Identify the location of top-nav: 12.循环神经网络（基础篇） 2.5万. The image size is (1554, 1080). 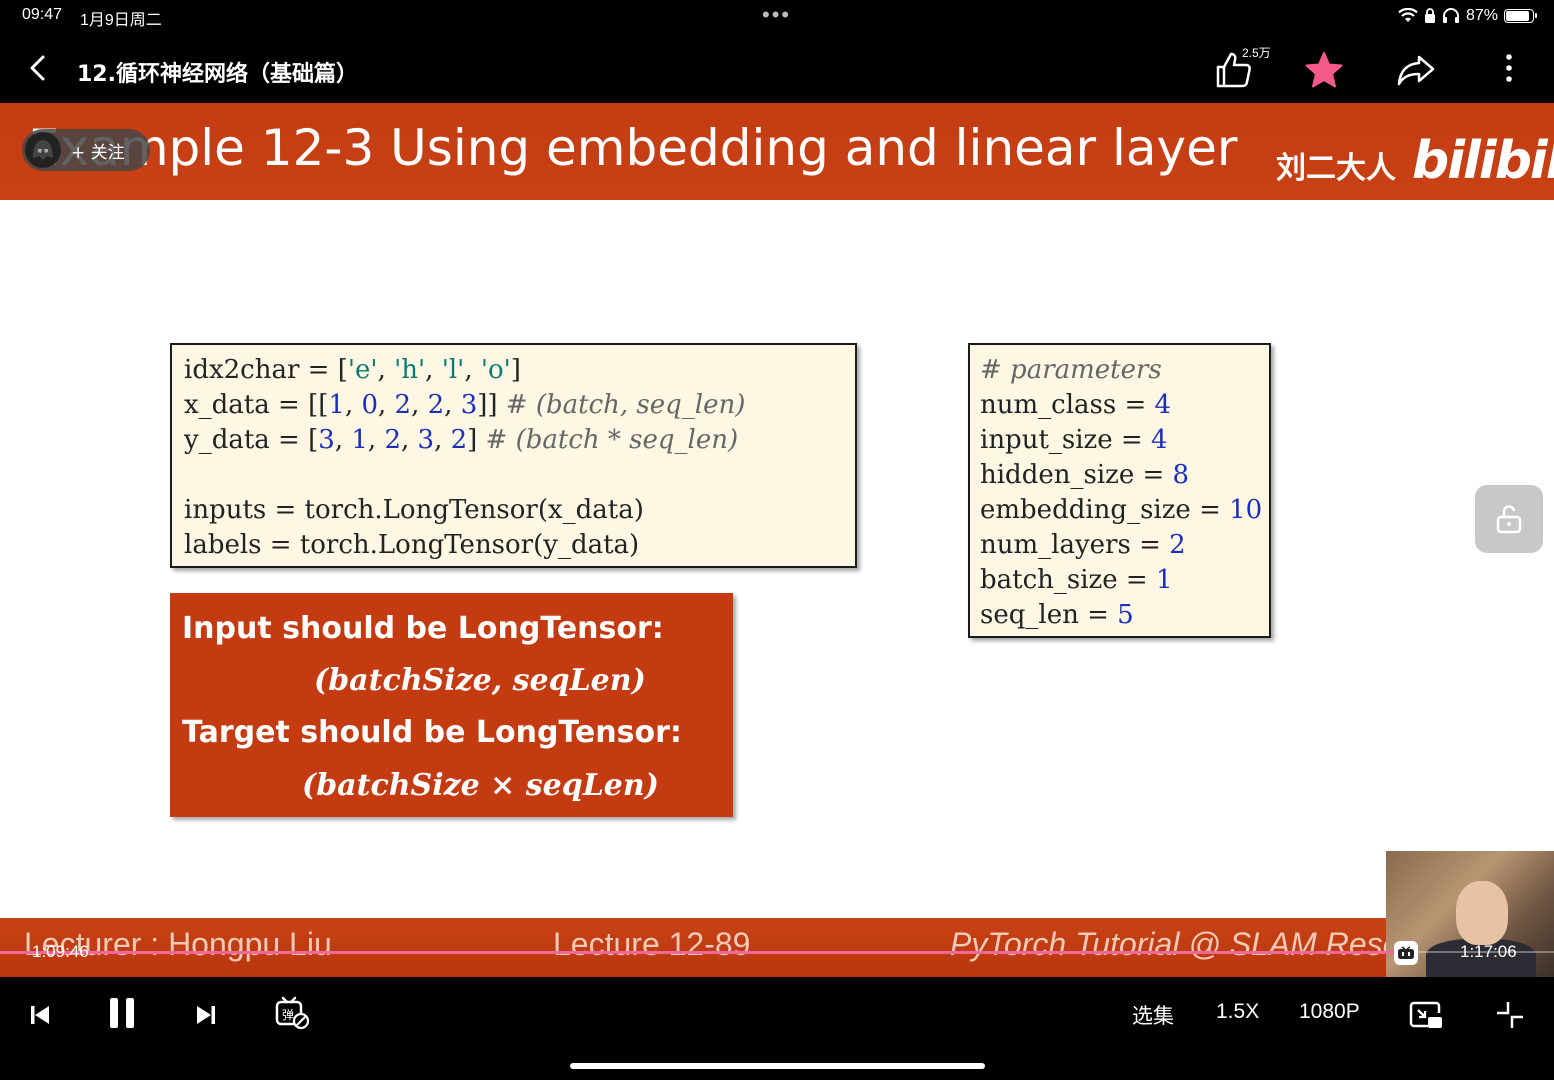
(777, 67).